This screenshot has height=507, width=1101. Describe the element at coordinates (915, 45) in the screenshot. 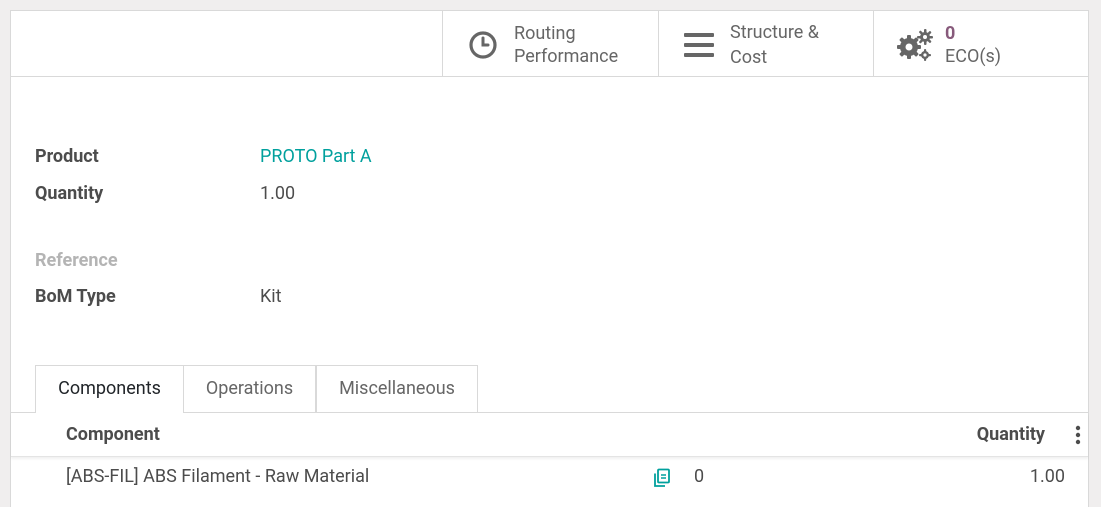

I see `gears-icon` at that location.